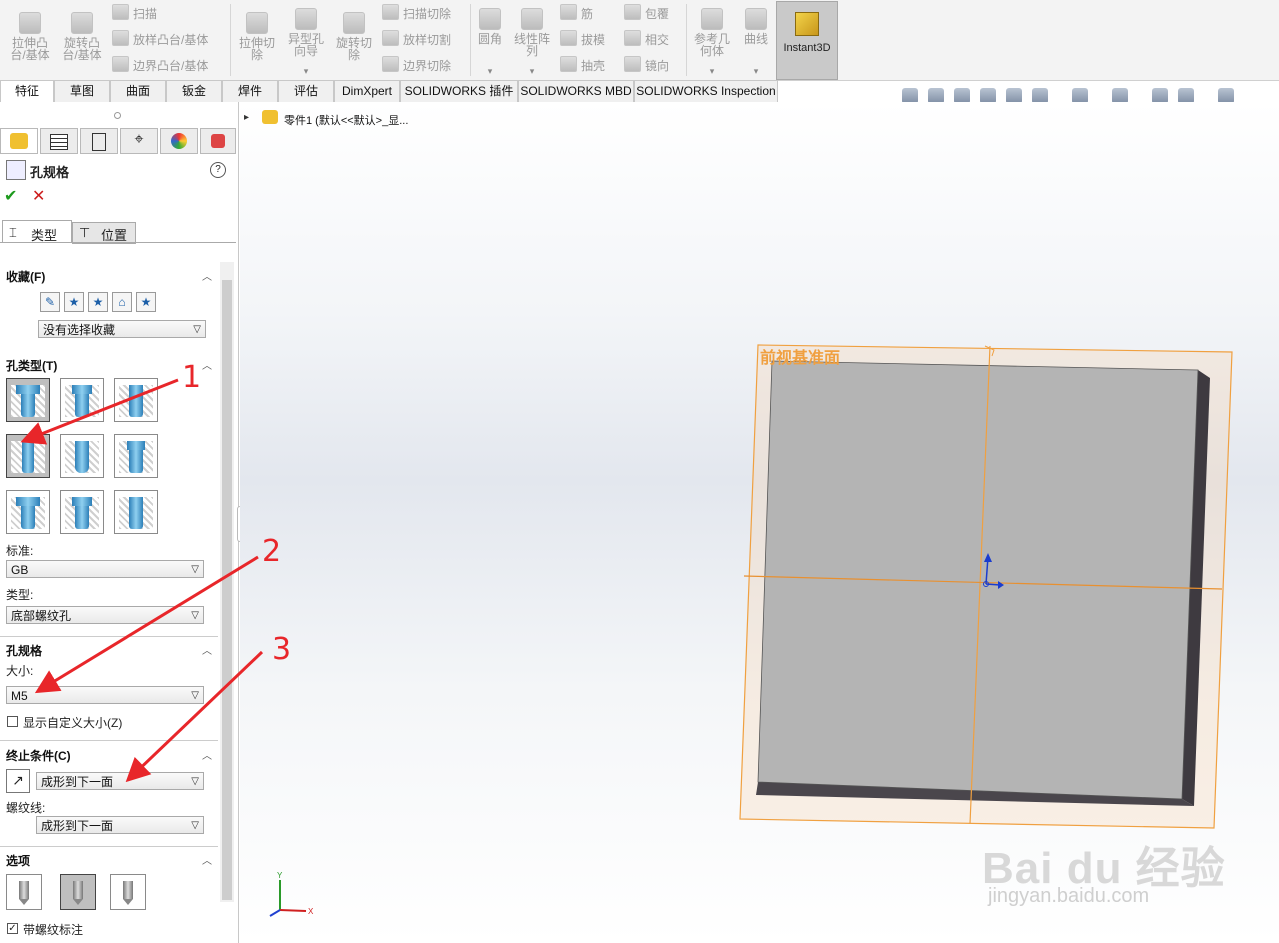 This screenshot has width=1279, height=943. I want to click on tap-drill-option-button, so click(24, 892).